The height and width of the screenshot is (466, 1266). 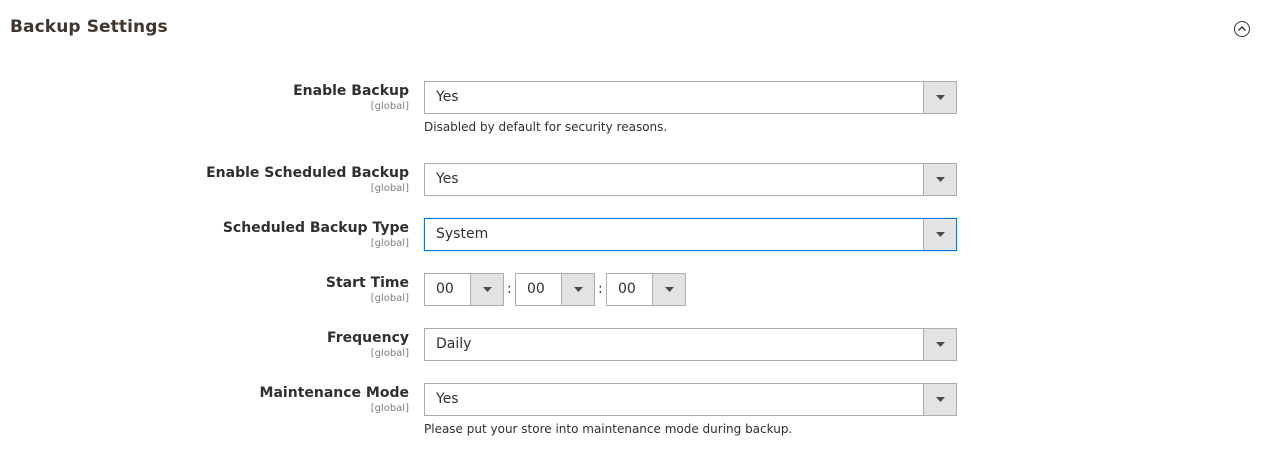 What do you see at coordinates (89, 27) in the screenshot?
I see `section-title: Backup Settings` at bounding box center [89, 27].